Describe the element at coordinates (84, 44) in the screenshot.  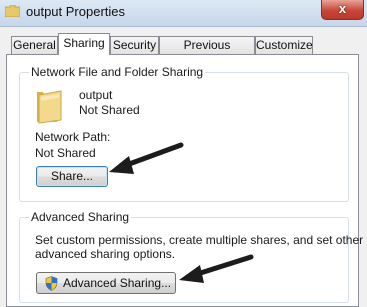
I see `tab-sharing: Sharing` at that location.